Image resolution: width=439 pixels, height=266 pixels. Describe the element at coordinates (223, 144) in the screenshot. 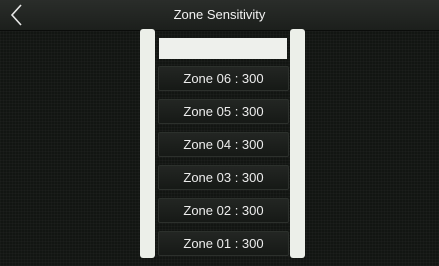

I see `zone-04-button: Zone 04 : 300` at that location.